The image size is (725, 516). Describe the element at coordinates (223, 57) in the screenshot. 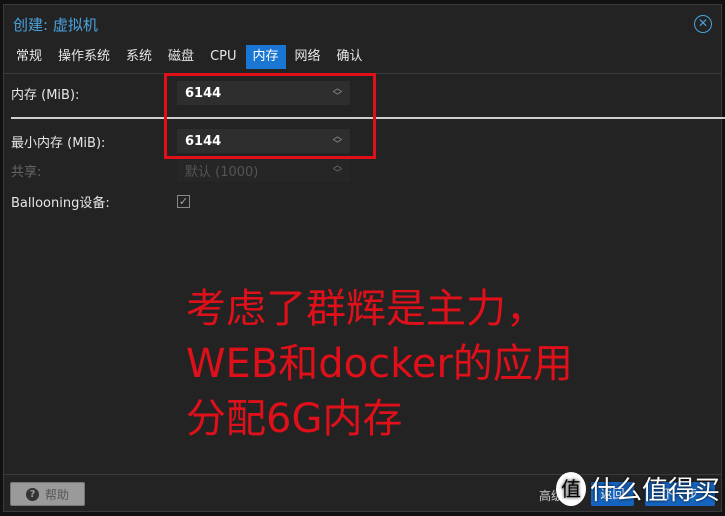

I see `tab-cpu: CPU` at that location.